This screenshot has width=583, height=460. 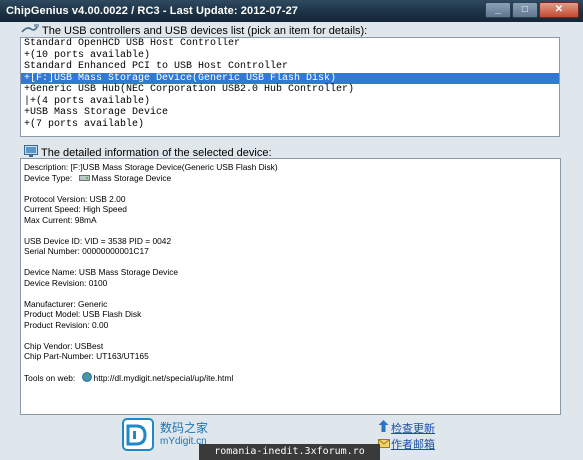 What do you see at coordinates (83, 314) in the screenshot?
I see `detail-product-model: Product Model: USB Flash Disk` at bounding box center [83, 314].